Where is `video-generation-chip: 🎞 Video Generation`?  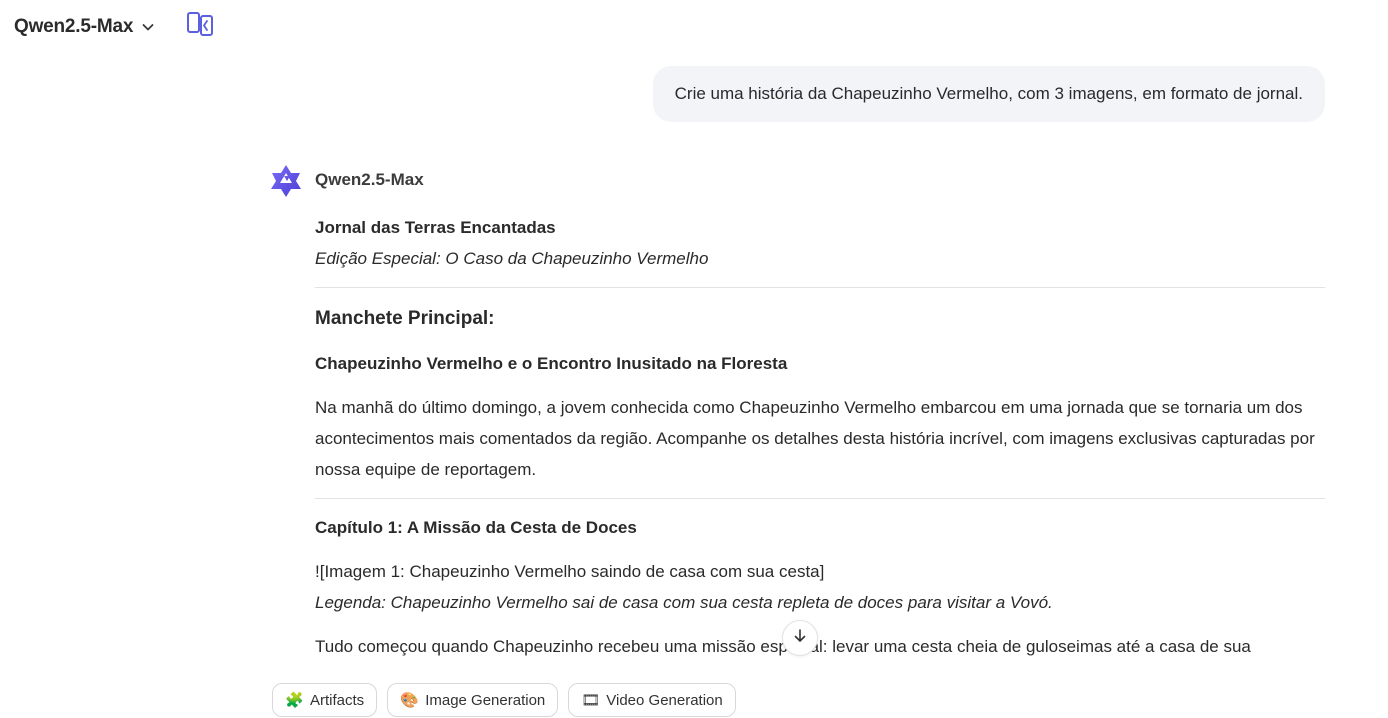
video-generation-chip: 🎞 Video Generation is located at coordinates (652, 700).